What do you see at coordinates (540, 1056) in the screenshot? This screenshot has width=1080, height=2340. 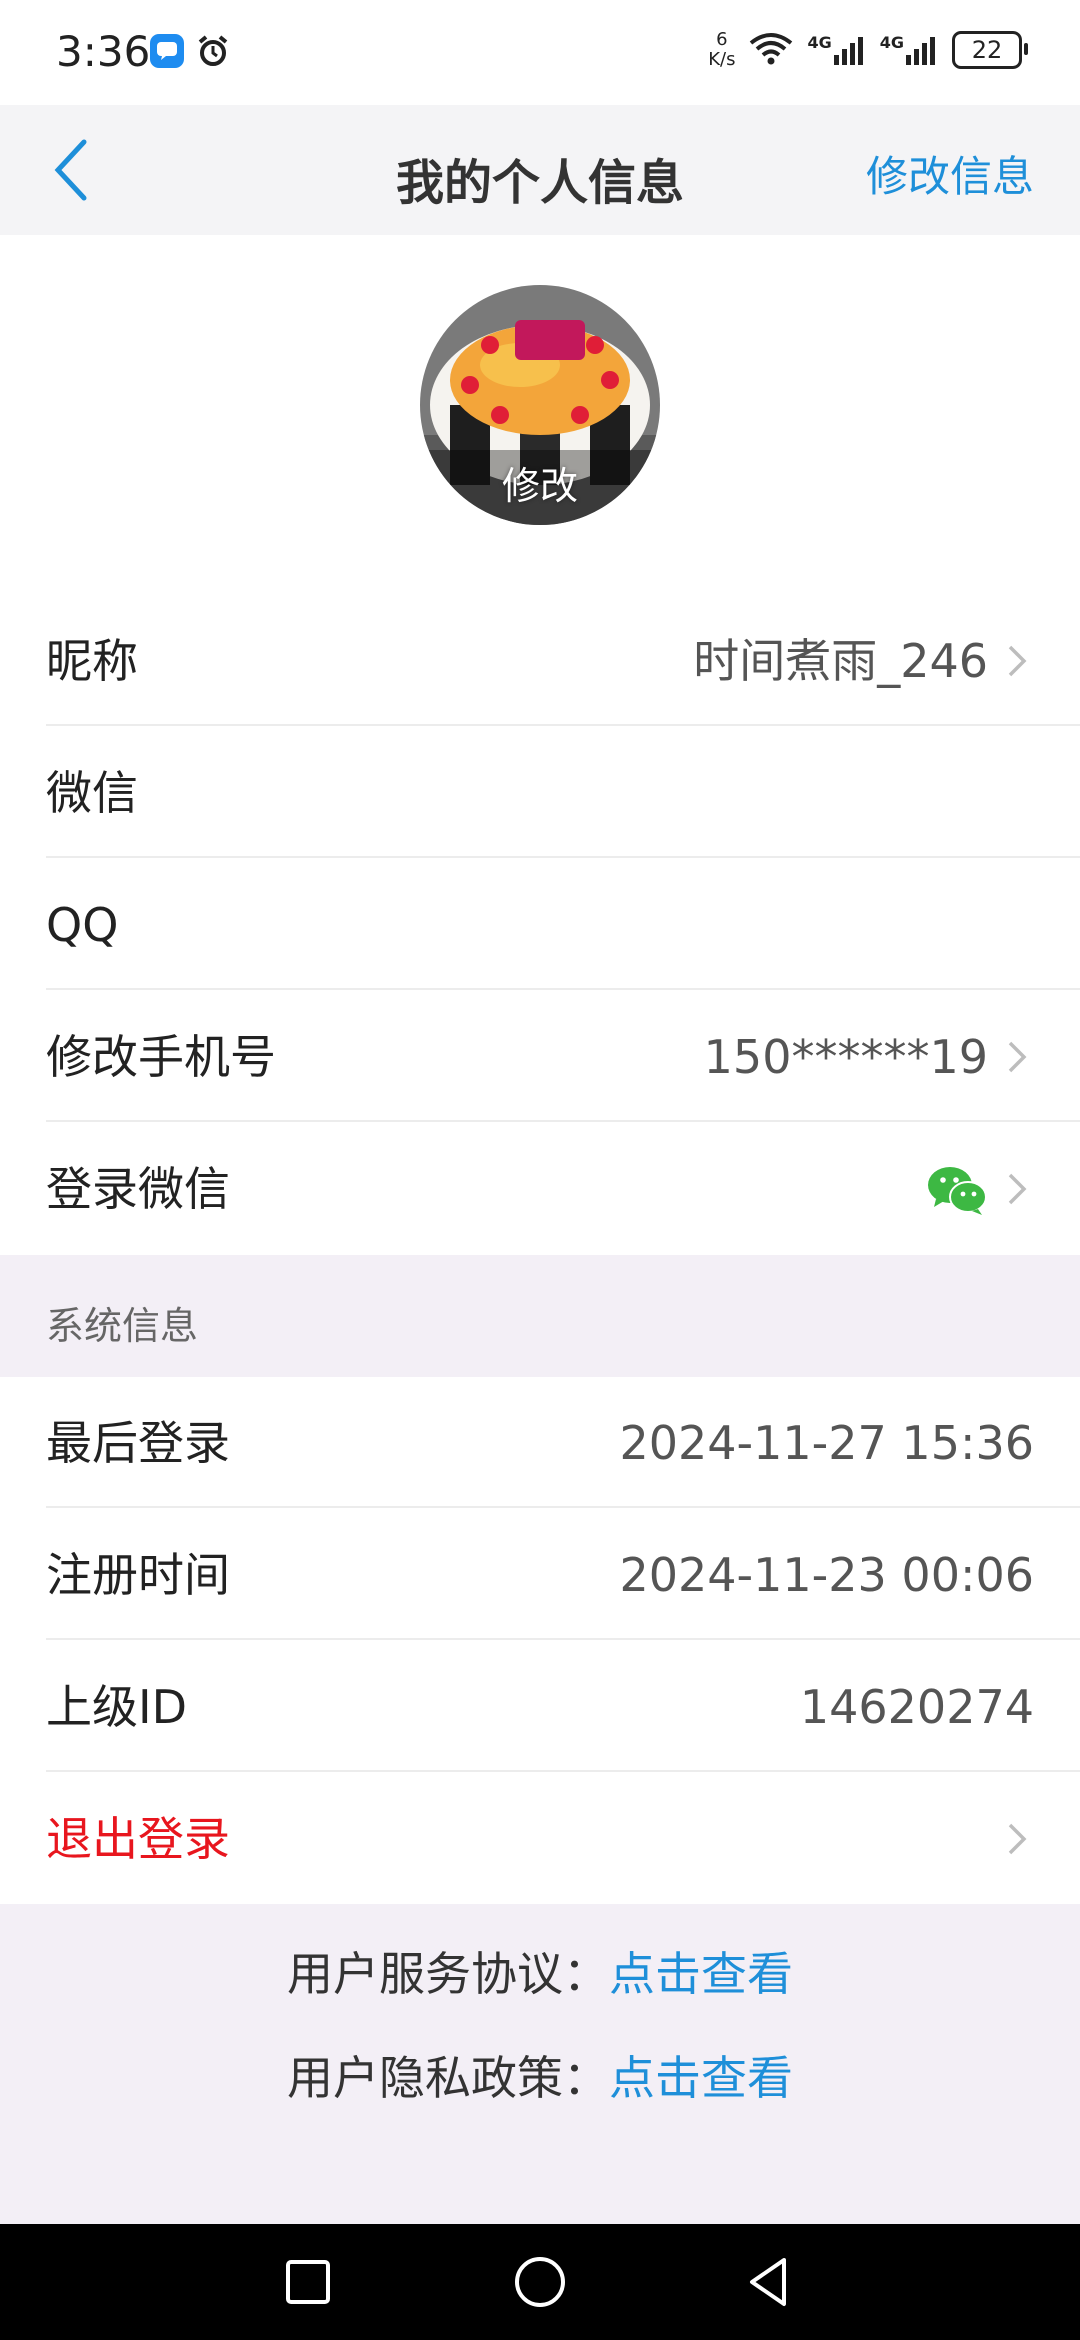 I see `row-change-phone: 修改手机号 150******19` at bounding box center [540, 1056].